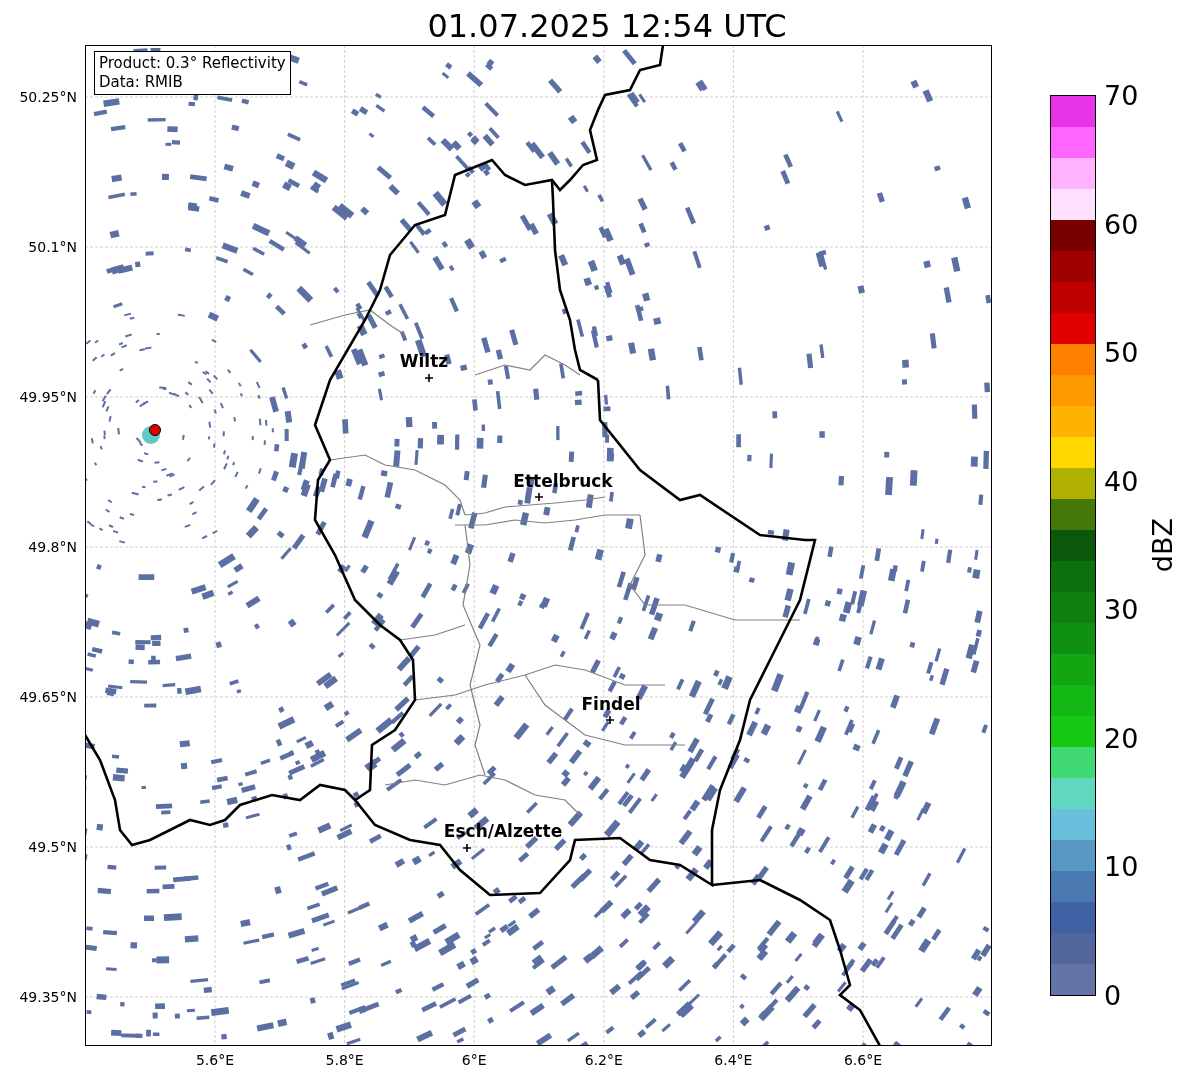  Describe the element at coordinates (474, 1060) in the screenshot. I see `longitude-tick-label: 6°E` at that location.